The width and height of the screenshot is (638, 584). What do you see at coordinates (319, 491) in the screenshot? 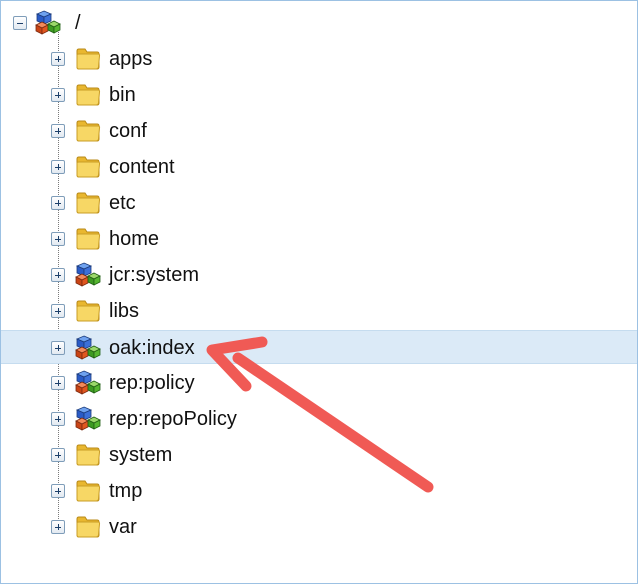
I see `tree-node-tmp: tmp` at bounding box center [319, 491].